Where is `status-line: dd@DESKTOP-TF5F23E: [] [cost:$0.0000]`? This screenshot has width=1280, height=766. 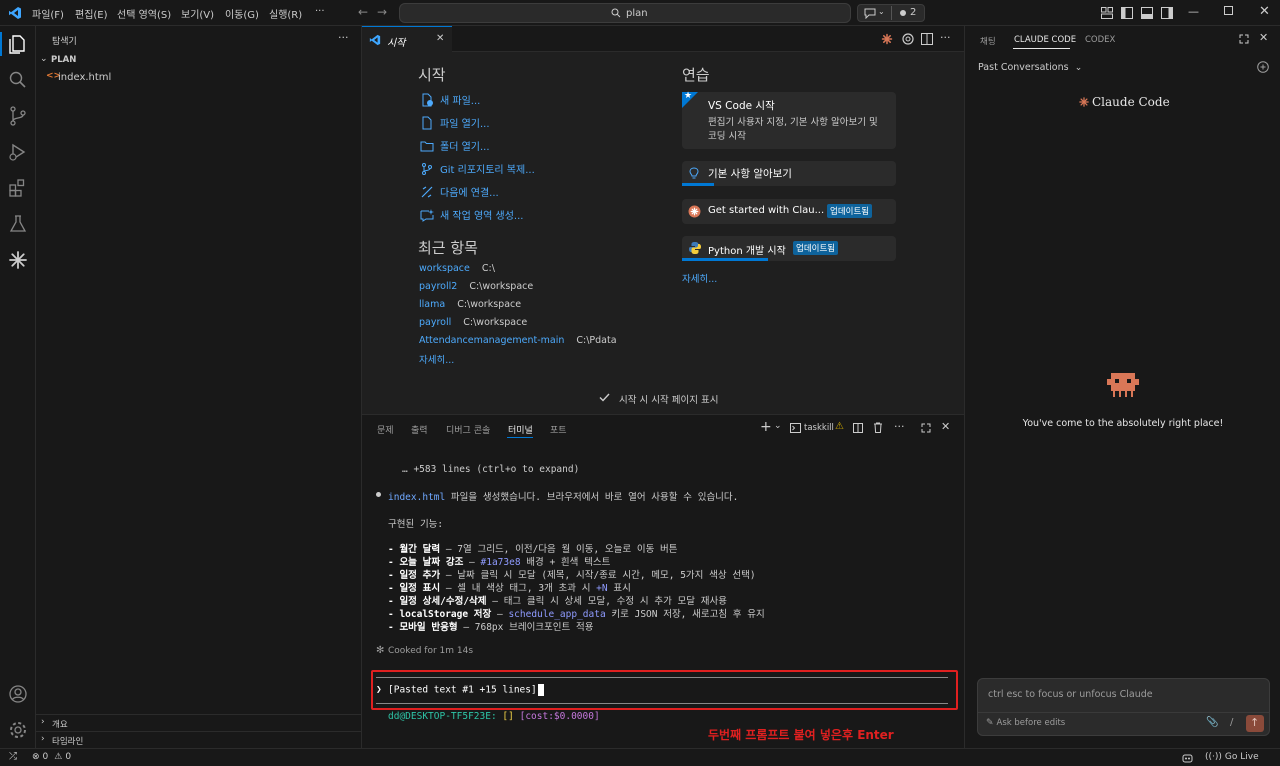
status-line: dd@DESKTOP-TF5F23E: [] [cost:$0.0000] is located at coordinates (494, 716).